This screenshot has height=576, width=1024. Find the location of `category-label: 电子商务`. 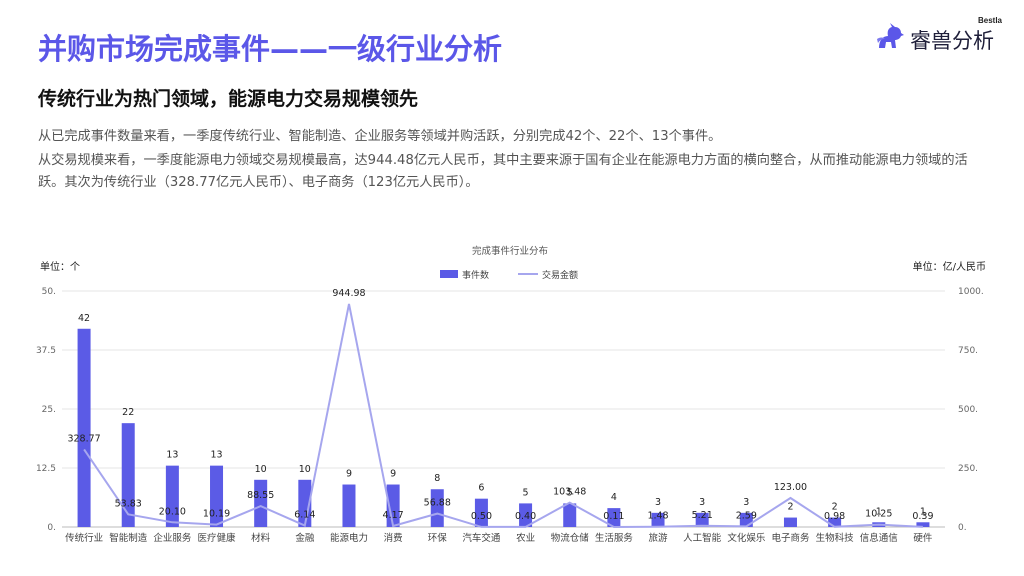

category-label: 电子商务 is located at coordinates (790, 538).